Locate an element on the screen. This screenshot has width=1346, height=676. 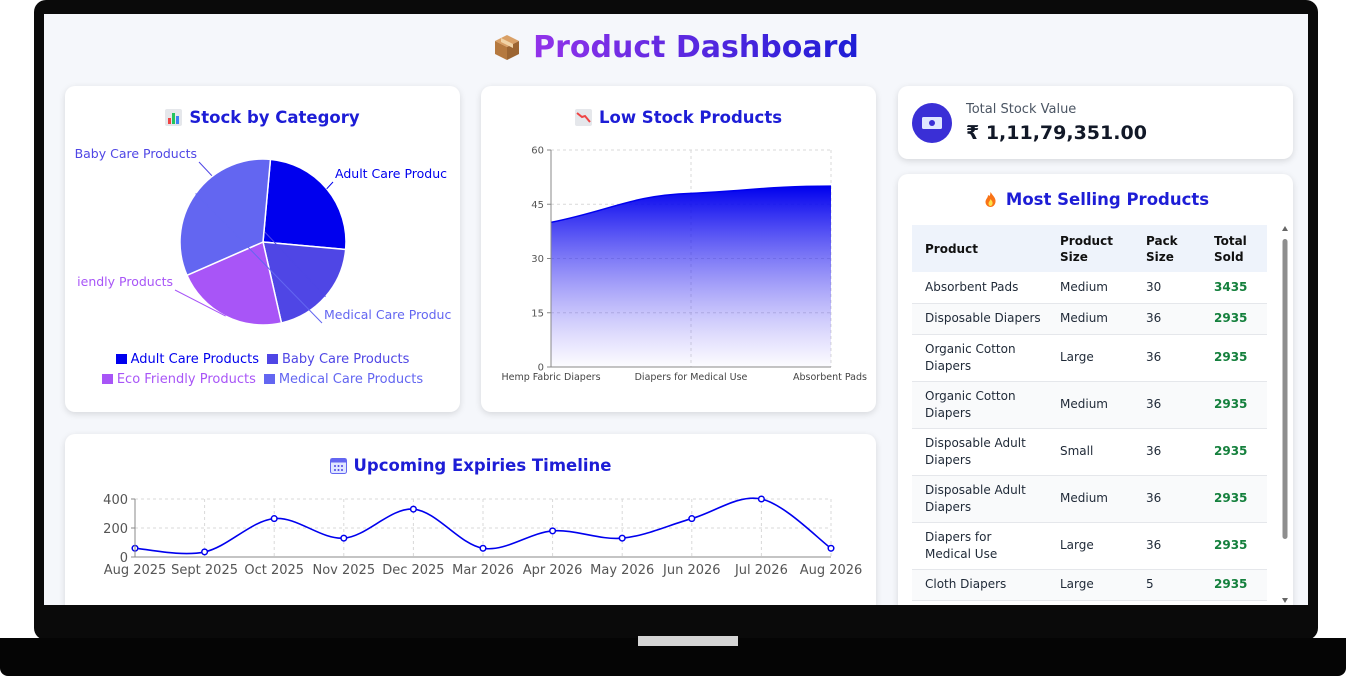
legend-item: Baby Care Products is located at coordinates (338, 360).